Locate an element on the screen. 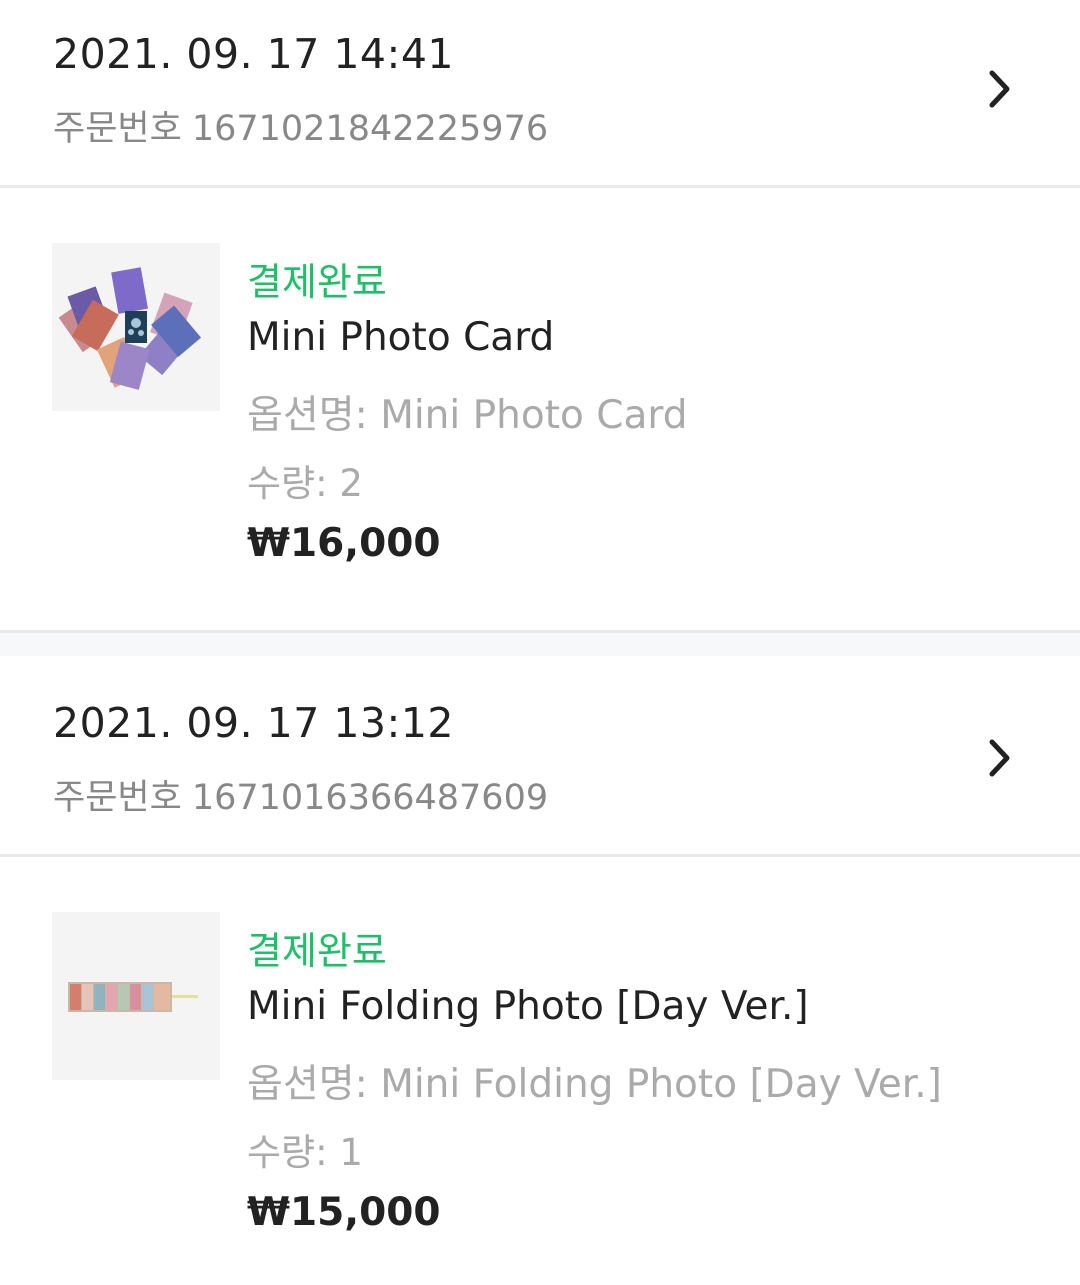  order-date: 2021. 09. 17 14:41 is located at coordinates (254, 54).